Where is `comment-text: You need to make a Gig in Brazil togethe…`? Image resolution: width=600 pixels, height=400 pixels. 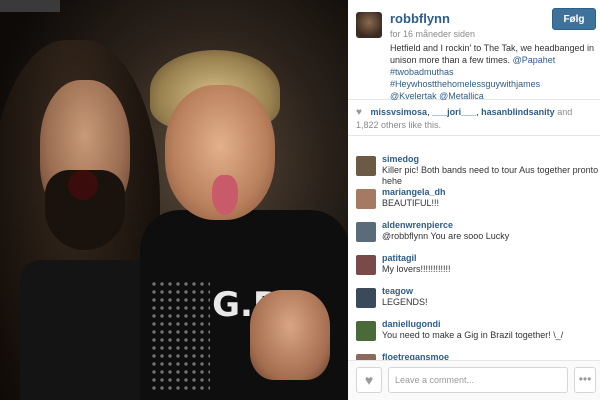
comment-text: You need to make a Gig in Brazil togethe… is located at coordinates (473, 335).